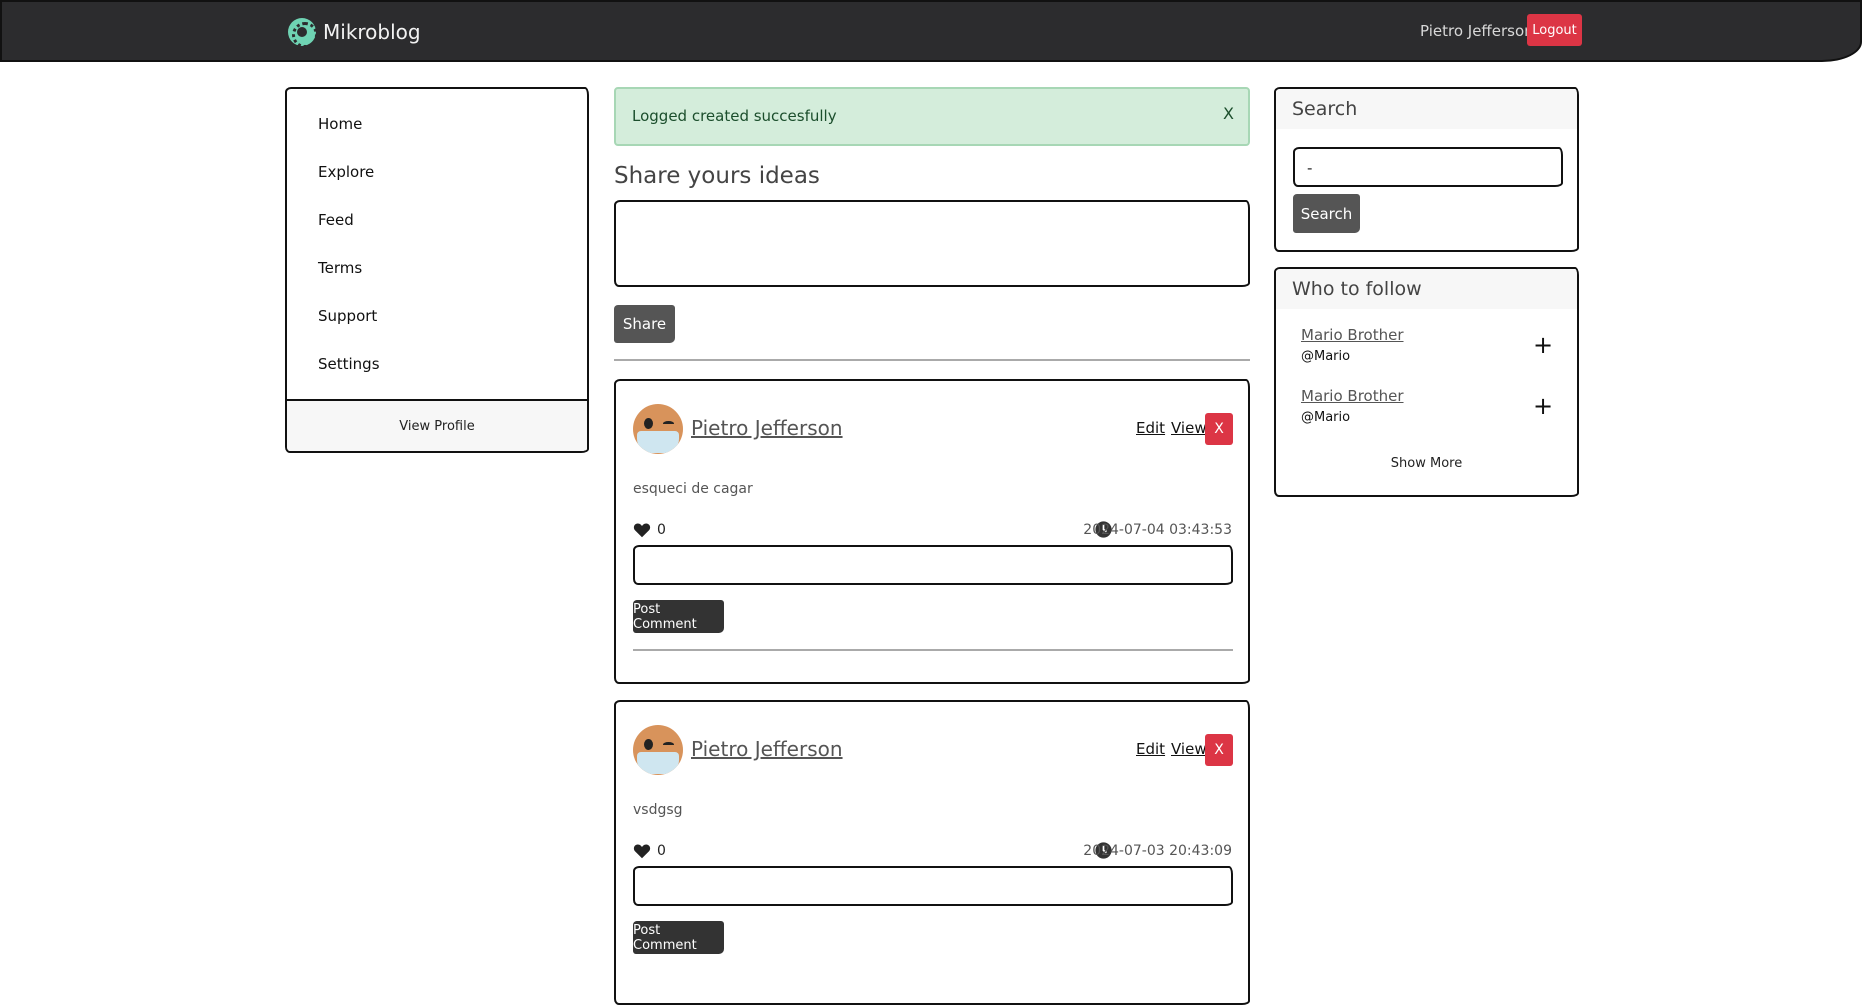 This screenshot has width=1862, height=1005. What do you see at coordinates (1426, 109) in the screenshot?
I see `search-card-header: Search` at bounding box center [1426, 109].